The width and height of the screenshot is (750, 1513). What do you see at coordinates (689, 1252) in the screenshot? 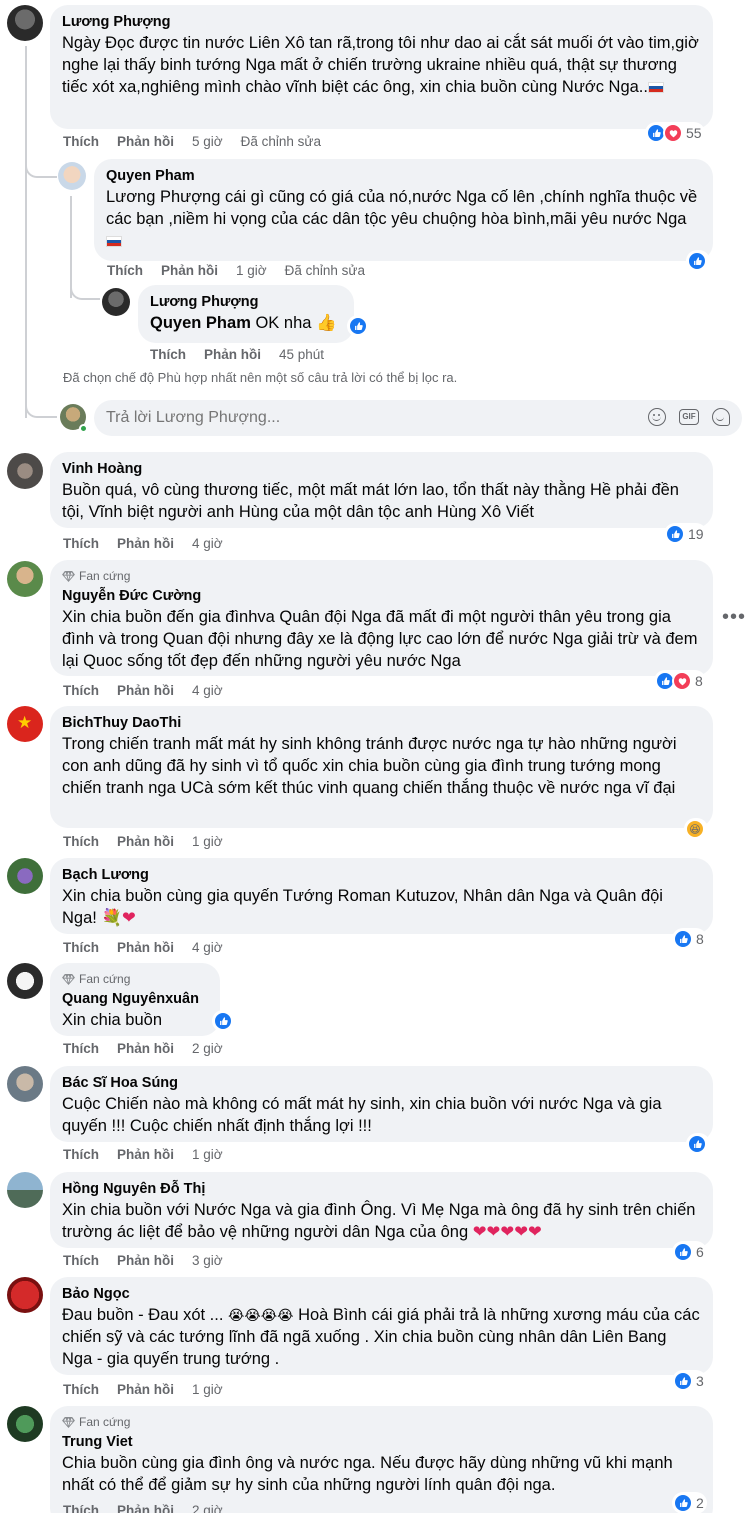
I see `reaction-count: 6` at bounding box center [689, 1252].